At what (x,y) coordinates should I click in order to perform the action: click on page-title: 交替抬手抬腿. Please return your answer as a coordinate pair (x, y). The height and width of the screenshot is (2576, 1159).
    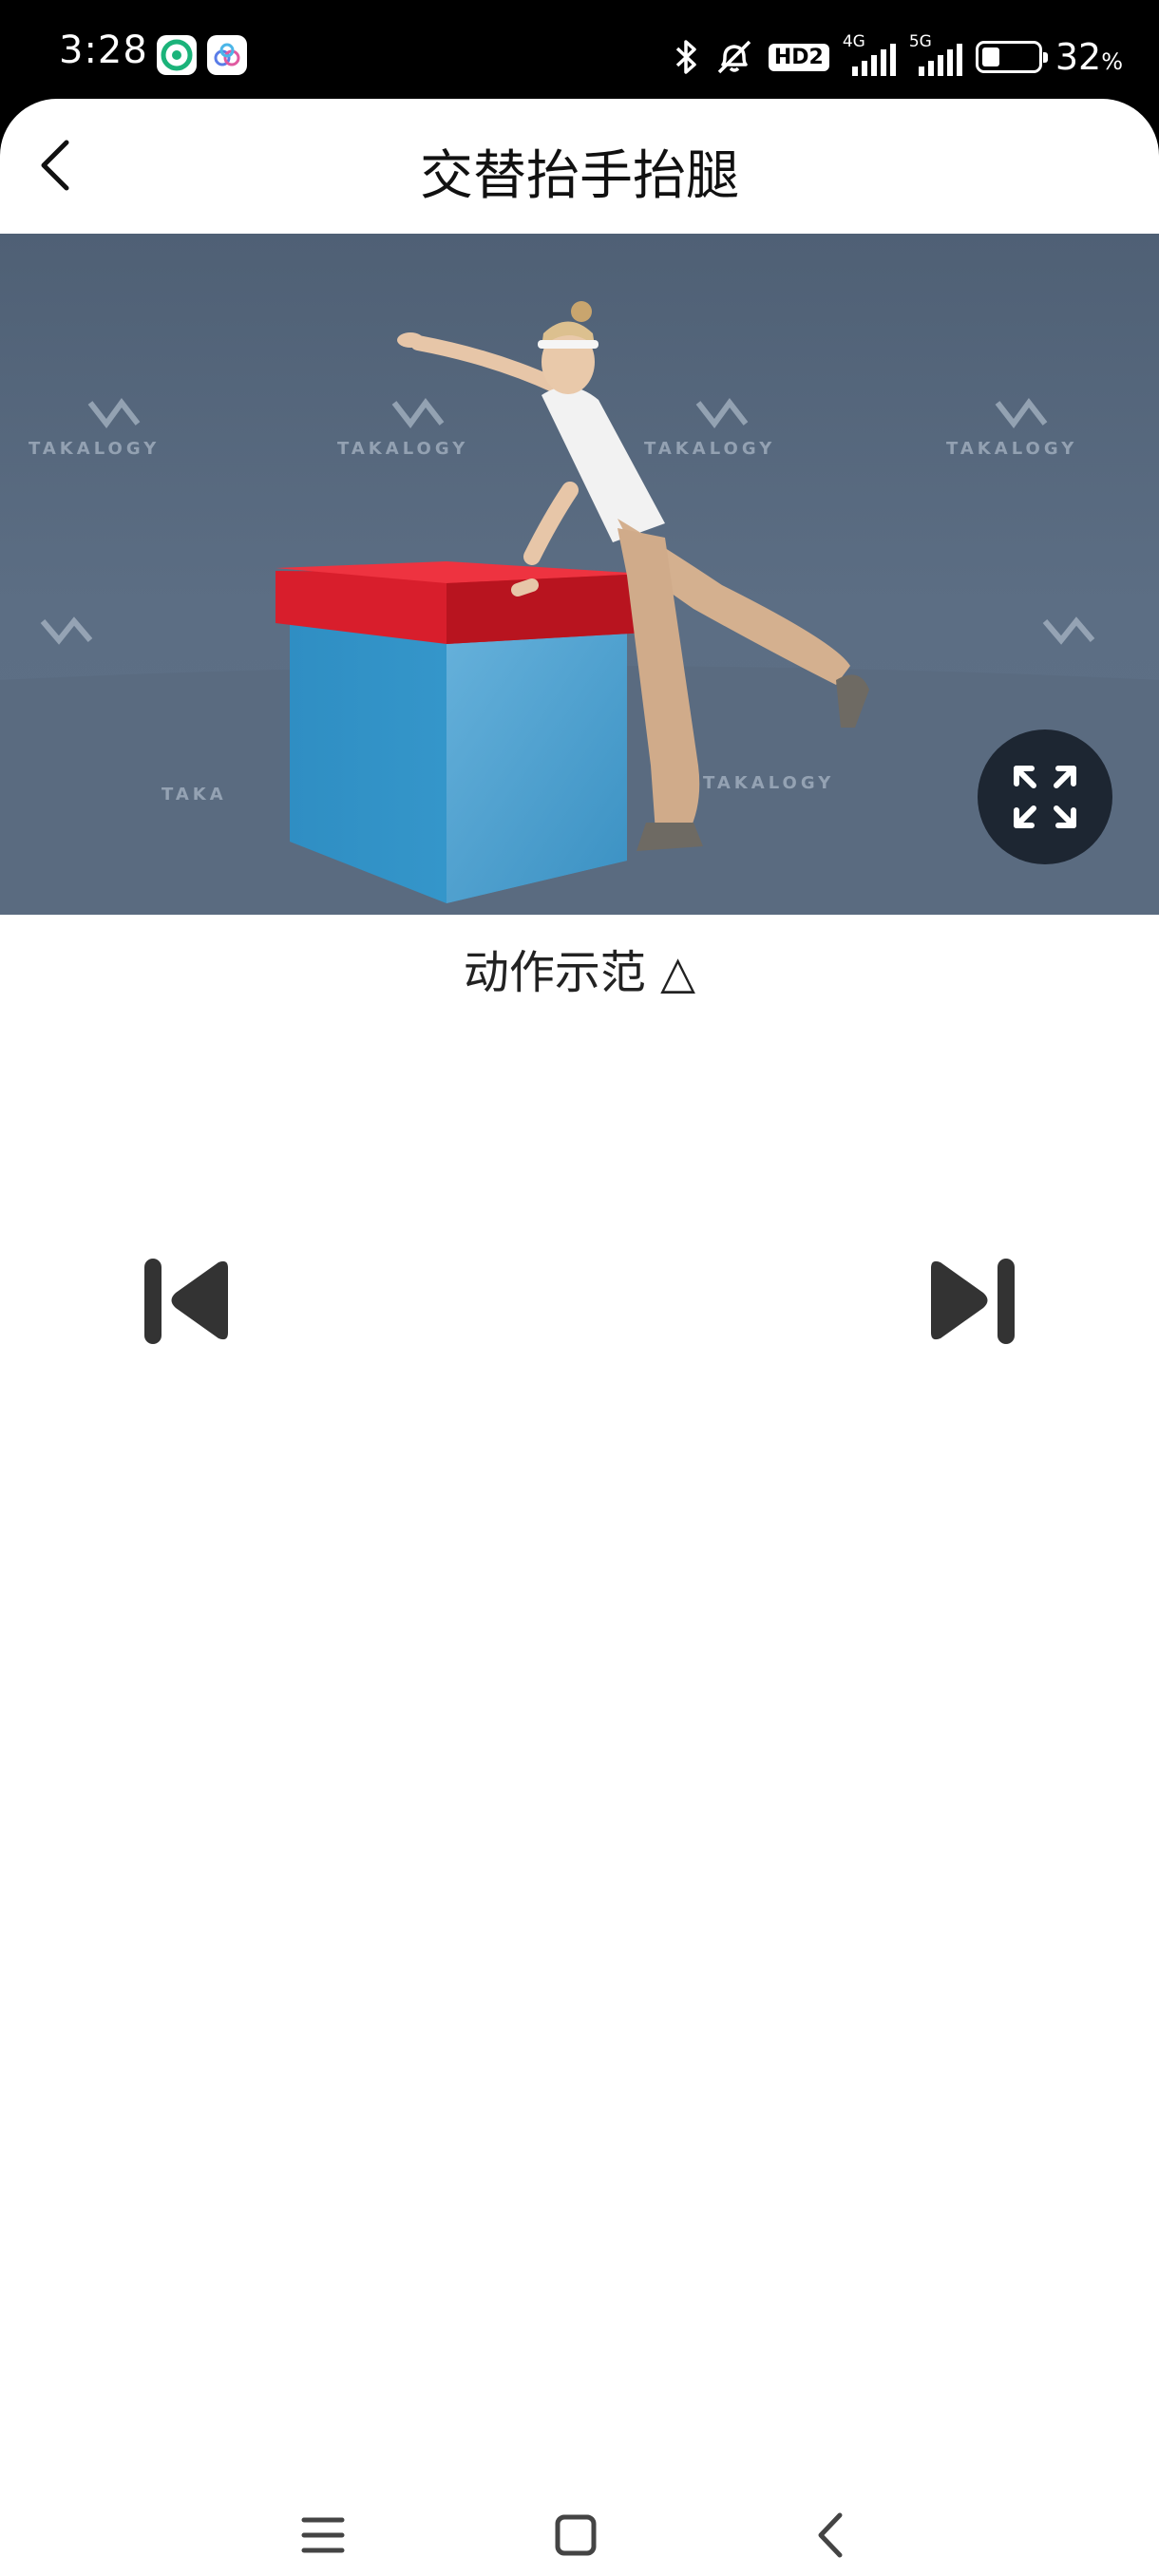
    Looking at the image, I should click on (579, 176).